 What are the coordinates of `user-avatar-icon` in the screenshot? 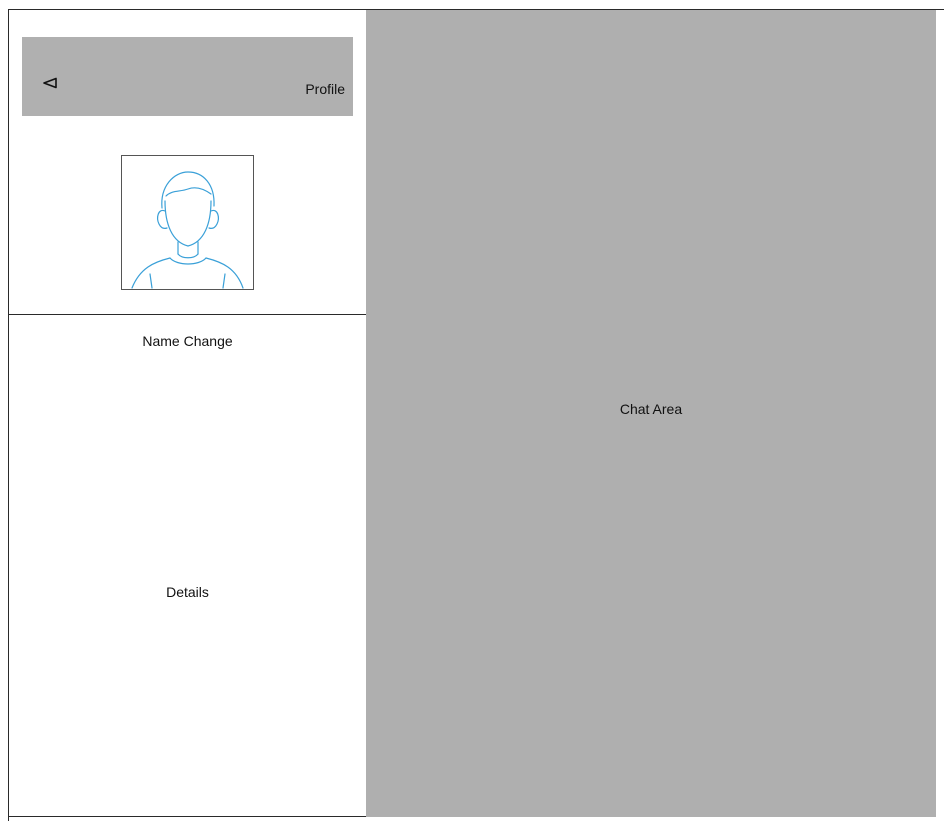 It's located at (187, 230).